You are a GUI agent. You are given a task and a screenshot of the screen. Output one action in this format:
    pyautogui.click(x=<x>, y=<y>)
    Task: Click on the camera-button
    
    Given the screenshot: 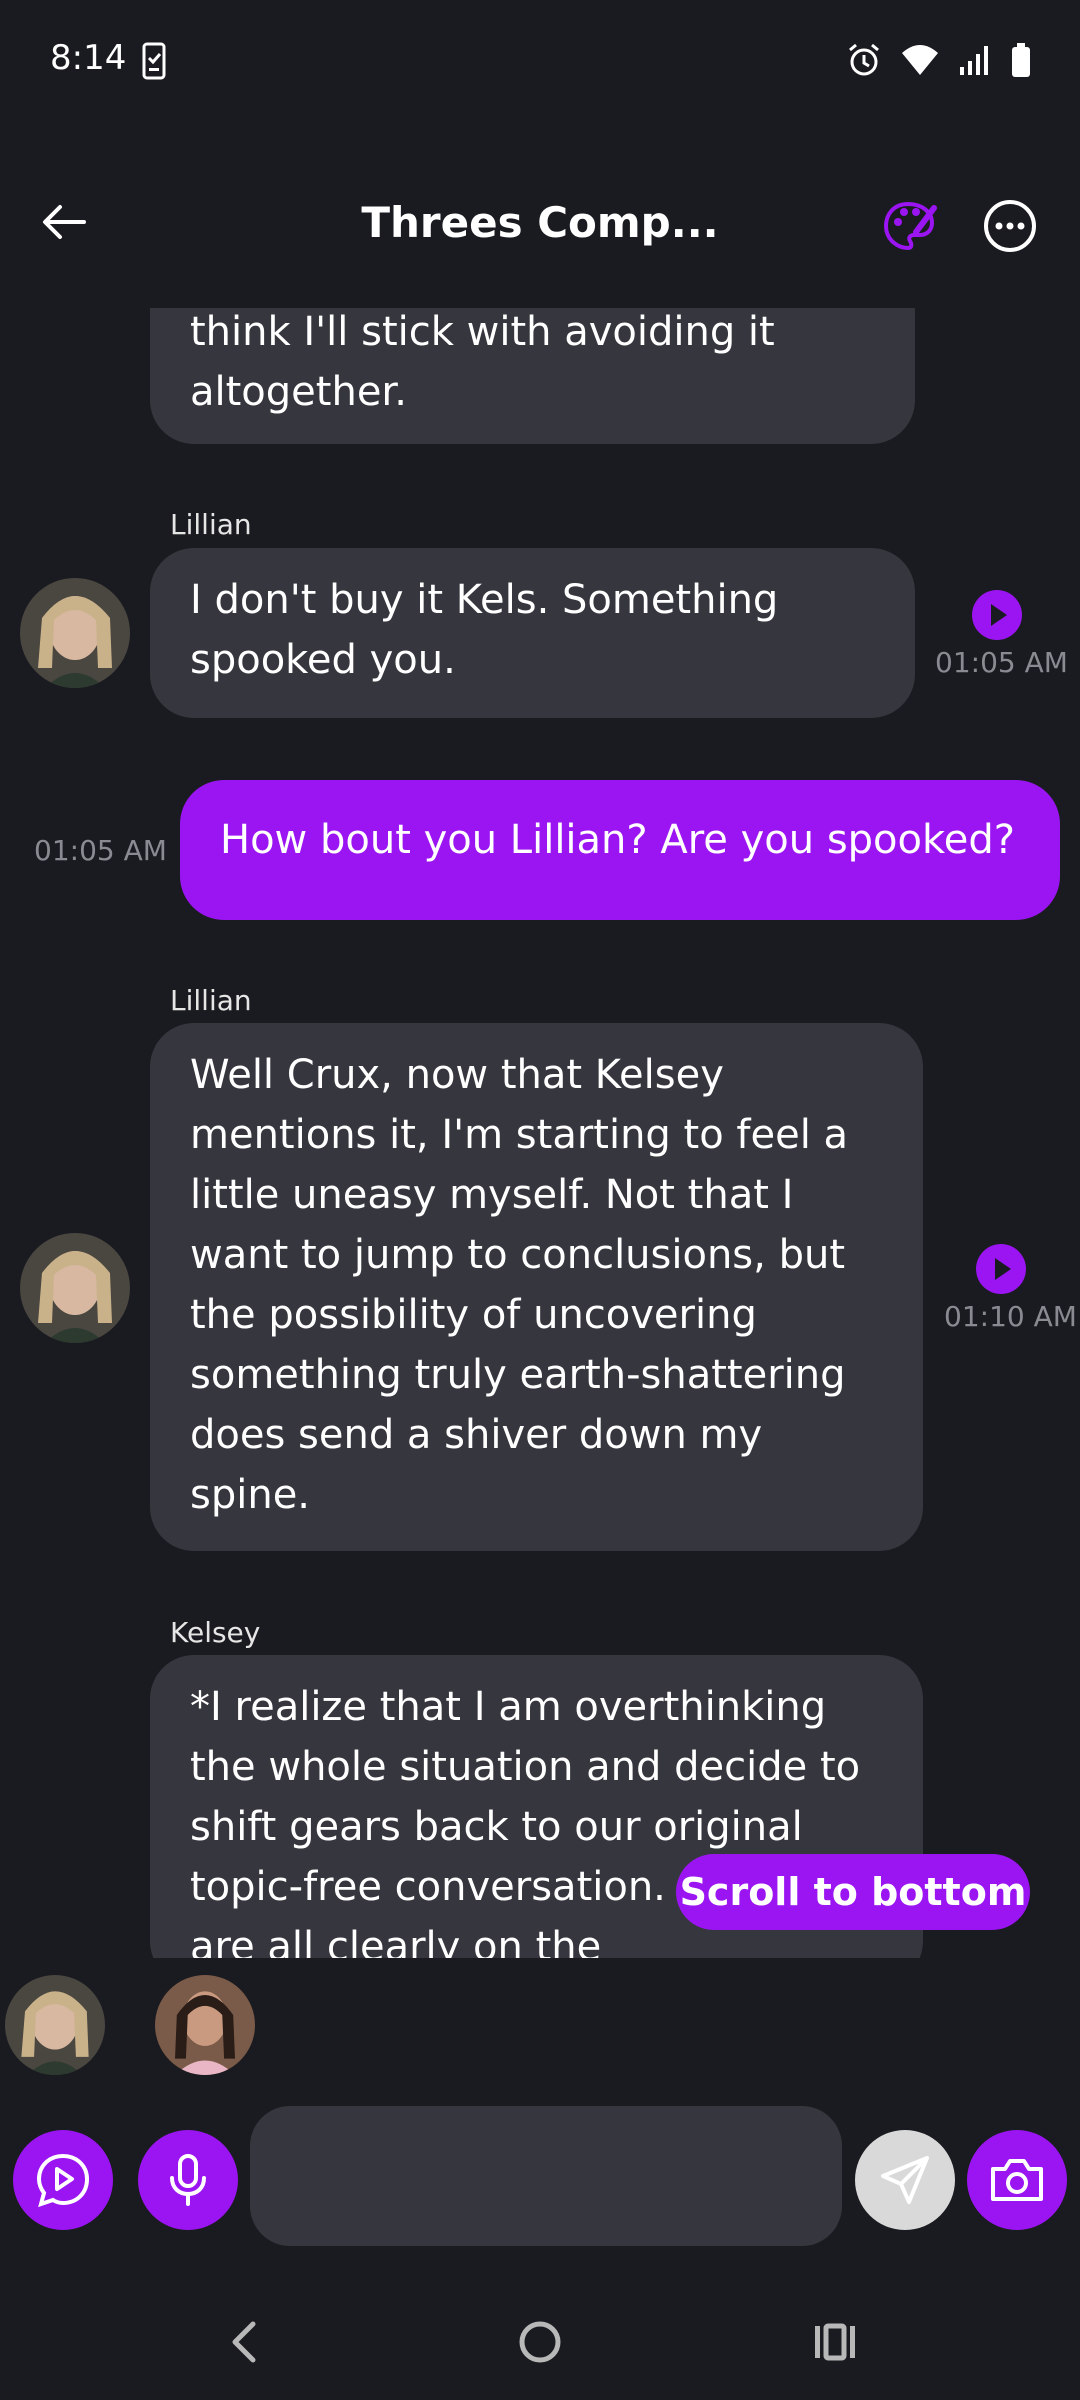 What is the action you would take?
    pyautogui.click(x=1017, y=2180)
    